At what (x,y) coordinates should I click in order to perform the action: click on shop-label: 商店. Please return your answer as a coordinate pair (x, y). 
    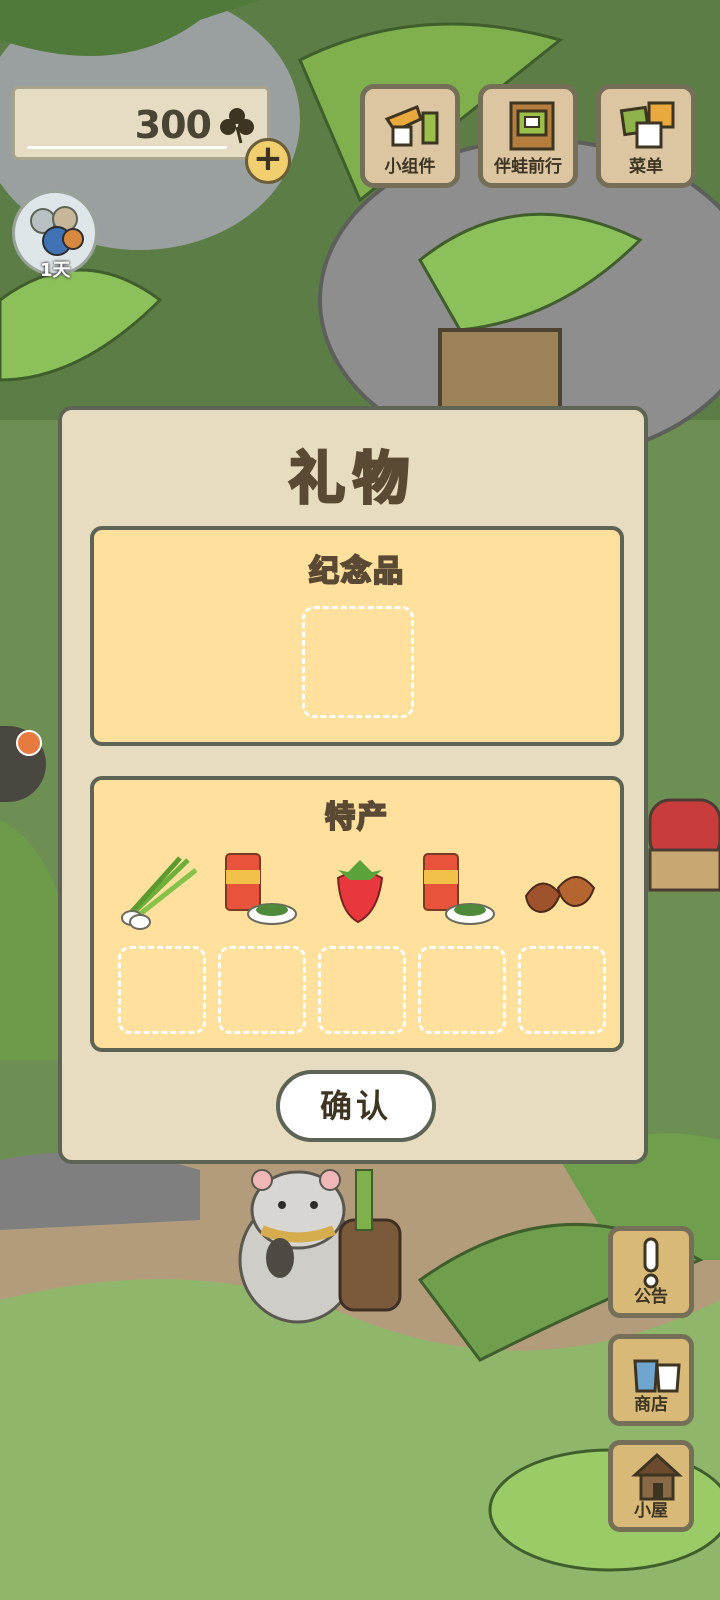
    Looking at the image, I should click on (651, 1405).